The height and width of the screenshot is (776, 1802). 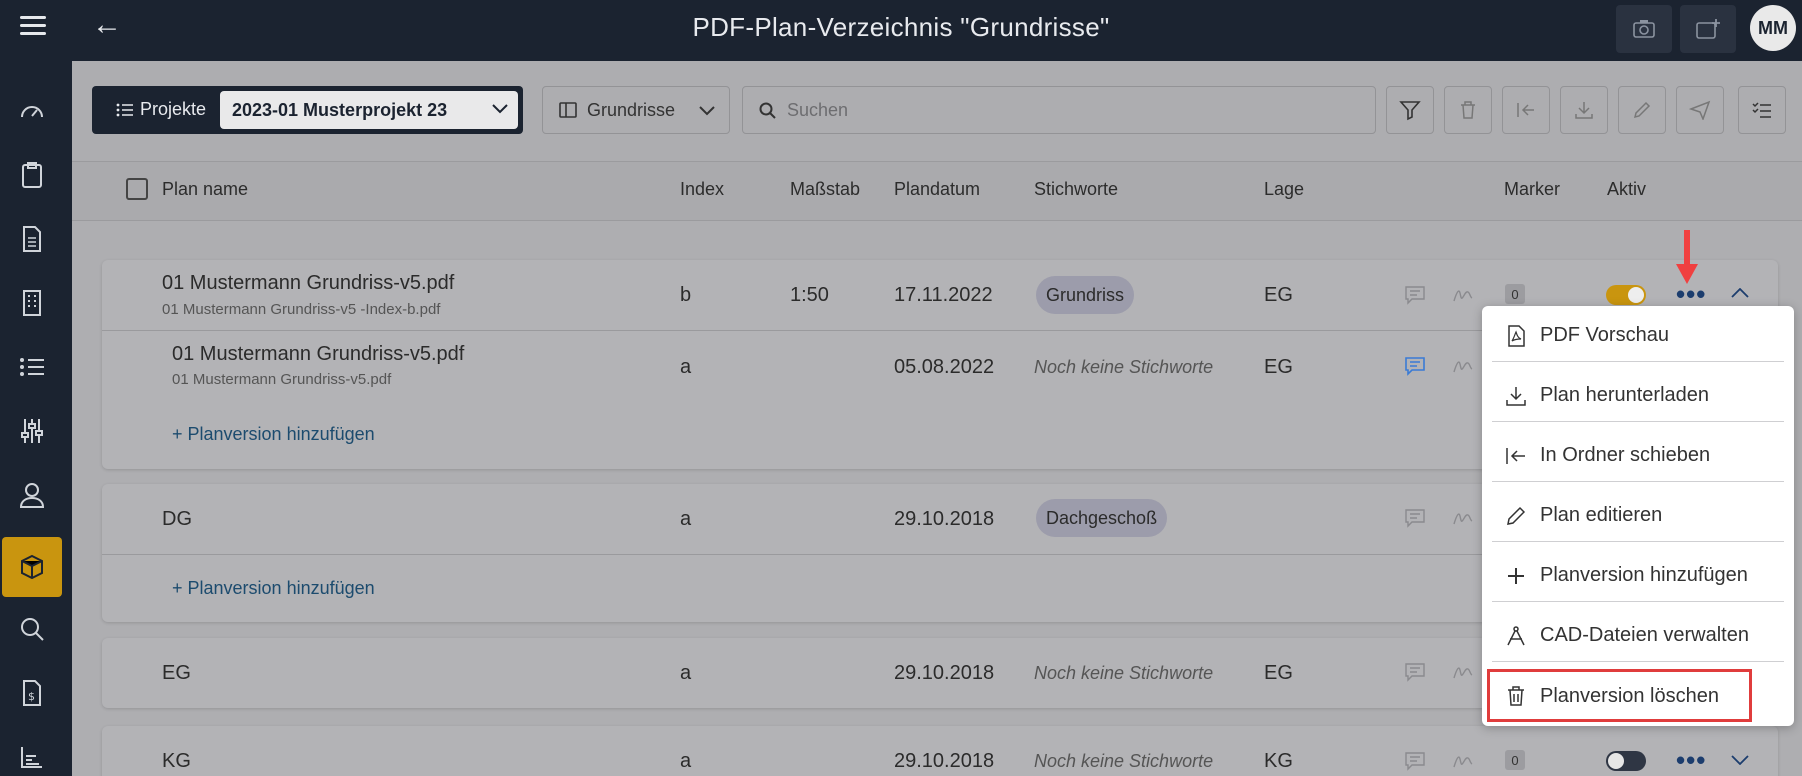 I want to click on header-keywords: Stichworte, so click(x=1076, y=189).